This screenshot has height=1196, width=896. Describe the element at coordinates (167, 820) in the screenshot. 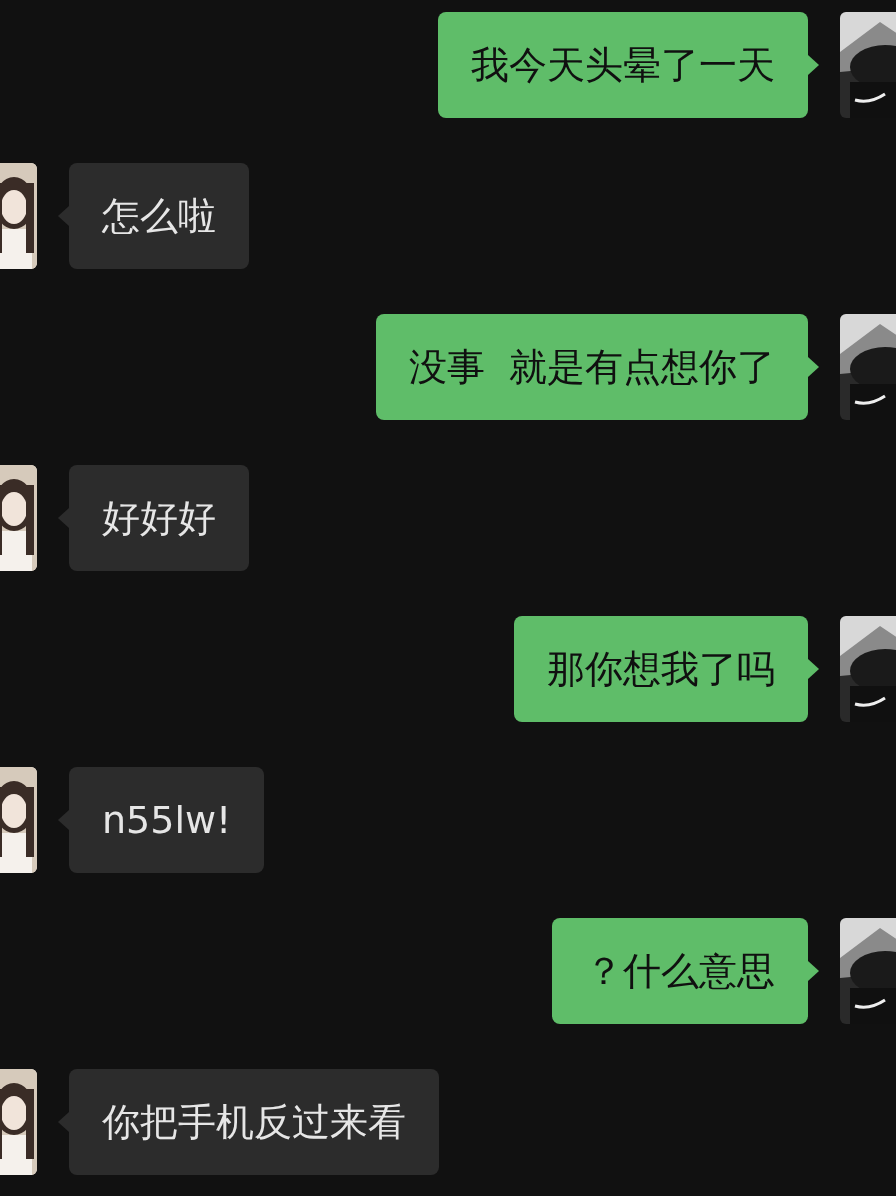

I see `message-bubble: n55lw!` at that location.